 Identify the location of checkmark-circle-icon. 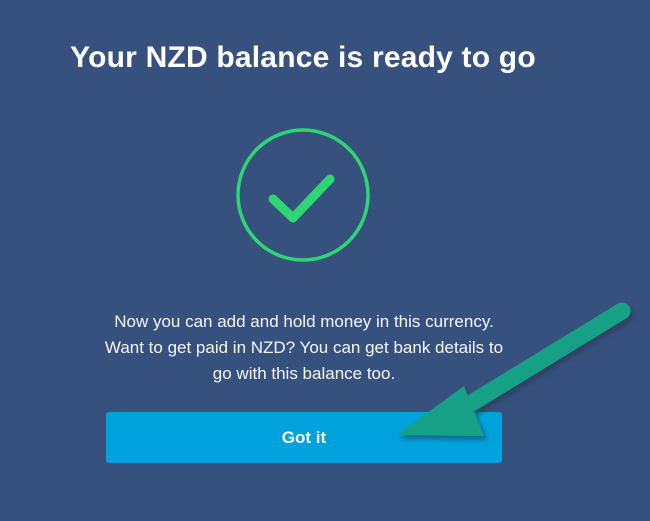
(303, 195).